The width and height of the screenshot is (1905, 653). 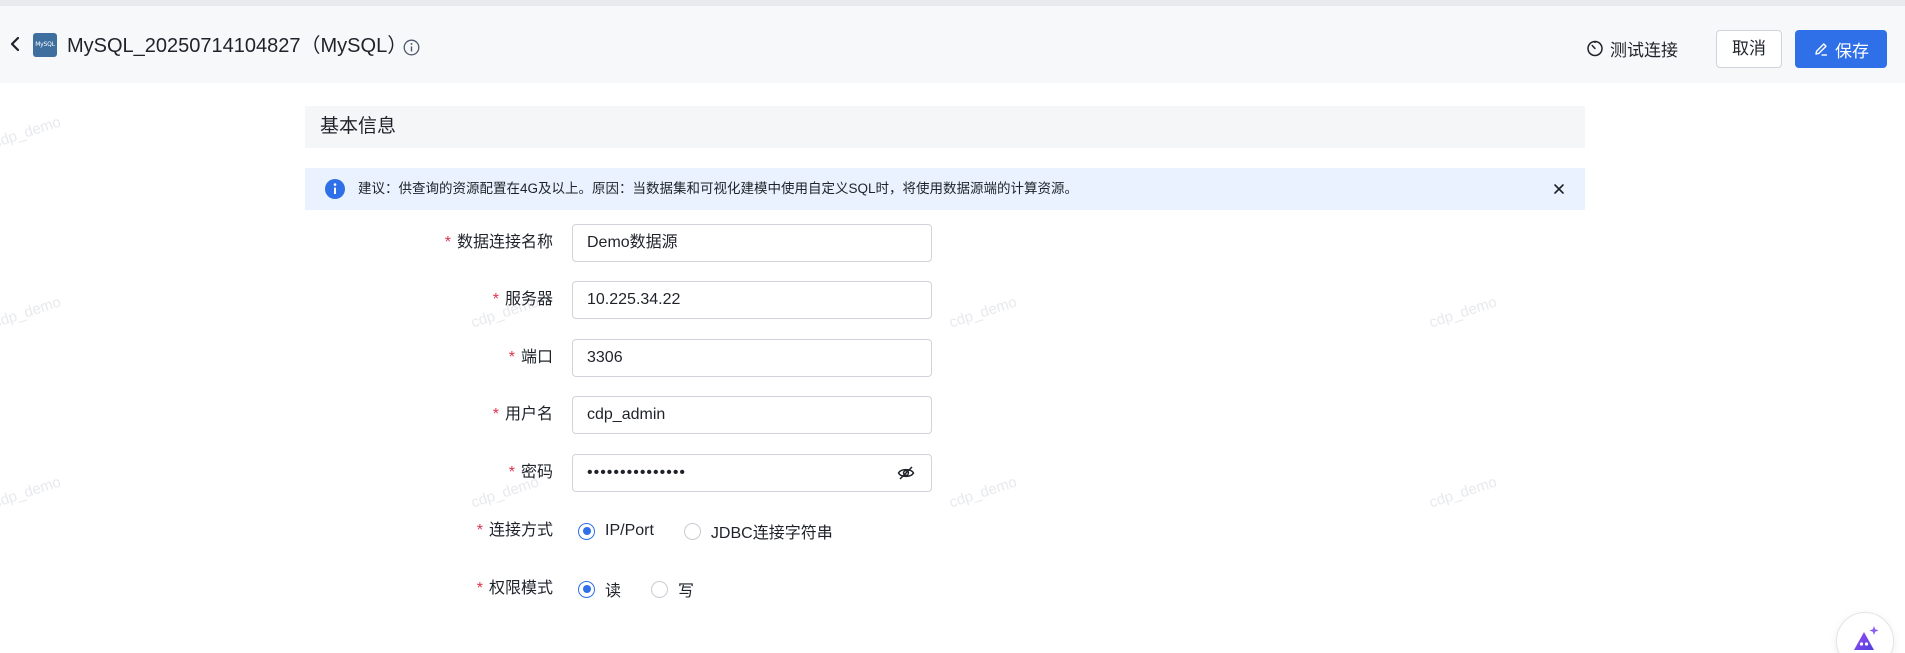 What do you see at coordinates (599, 589) in the screenshot?
I see `radio-read: 读` at bounding box center [599, 589].